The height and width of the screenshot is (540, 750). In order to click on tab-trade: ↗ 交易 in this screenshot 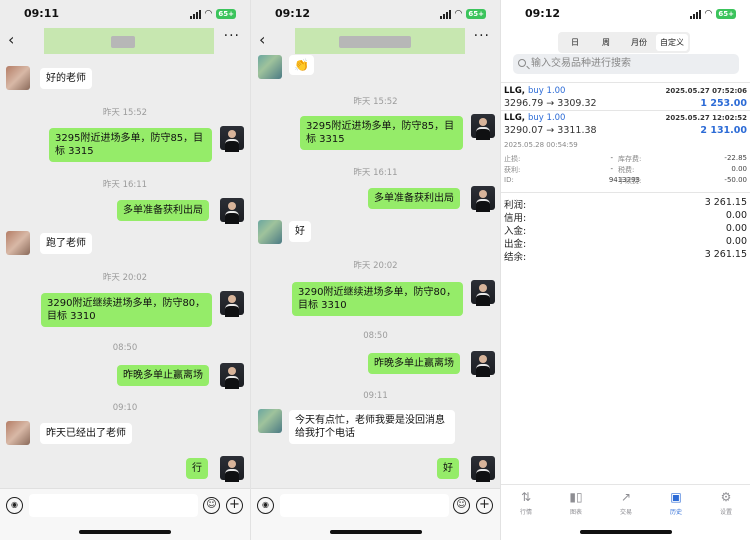, I will do `click(626, 502)`.